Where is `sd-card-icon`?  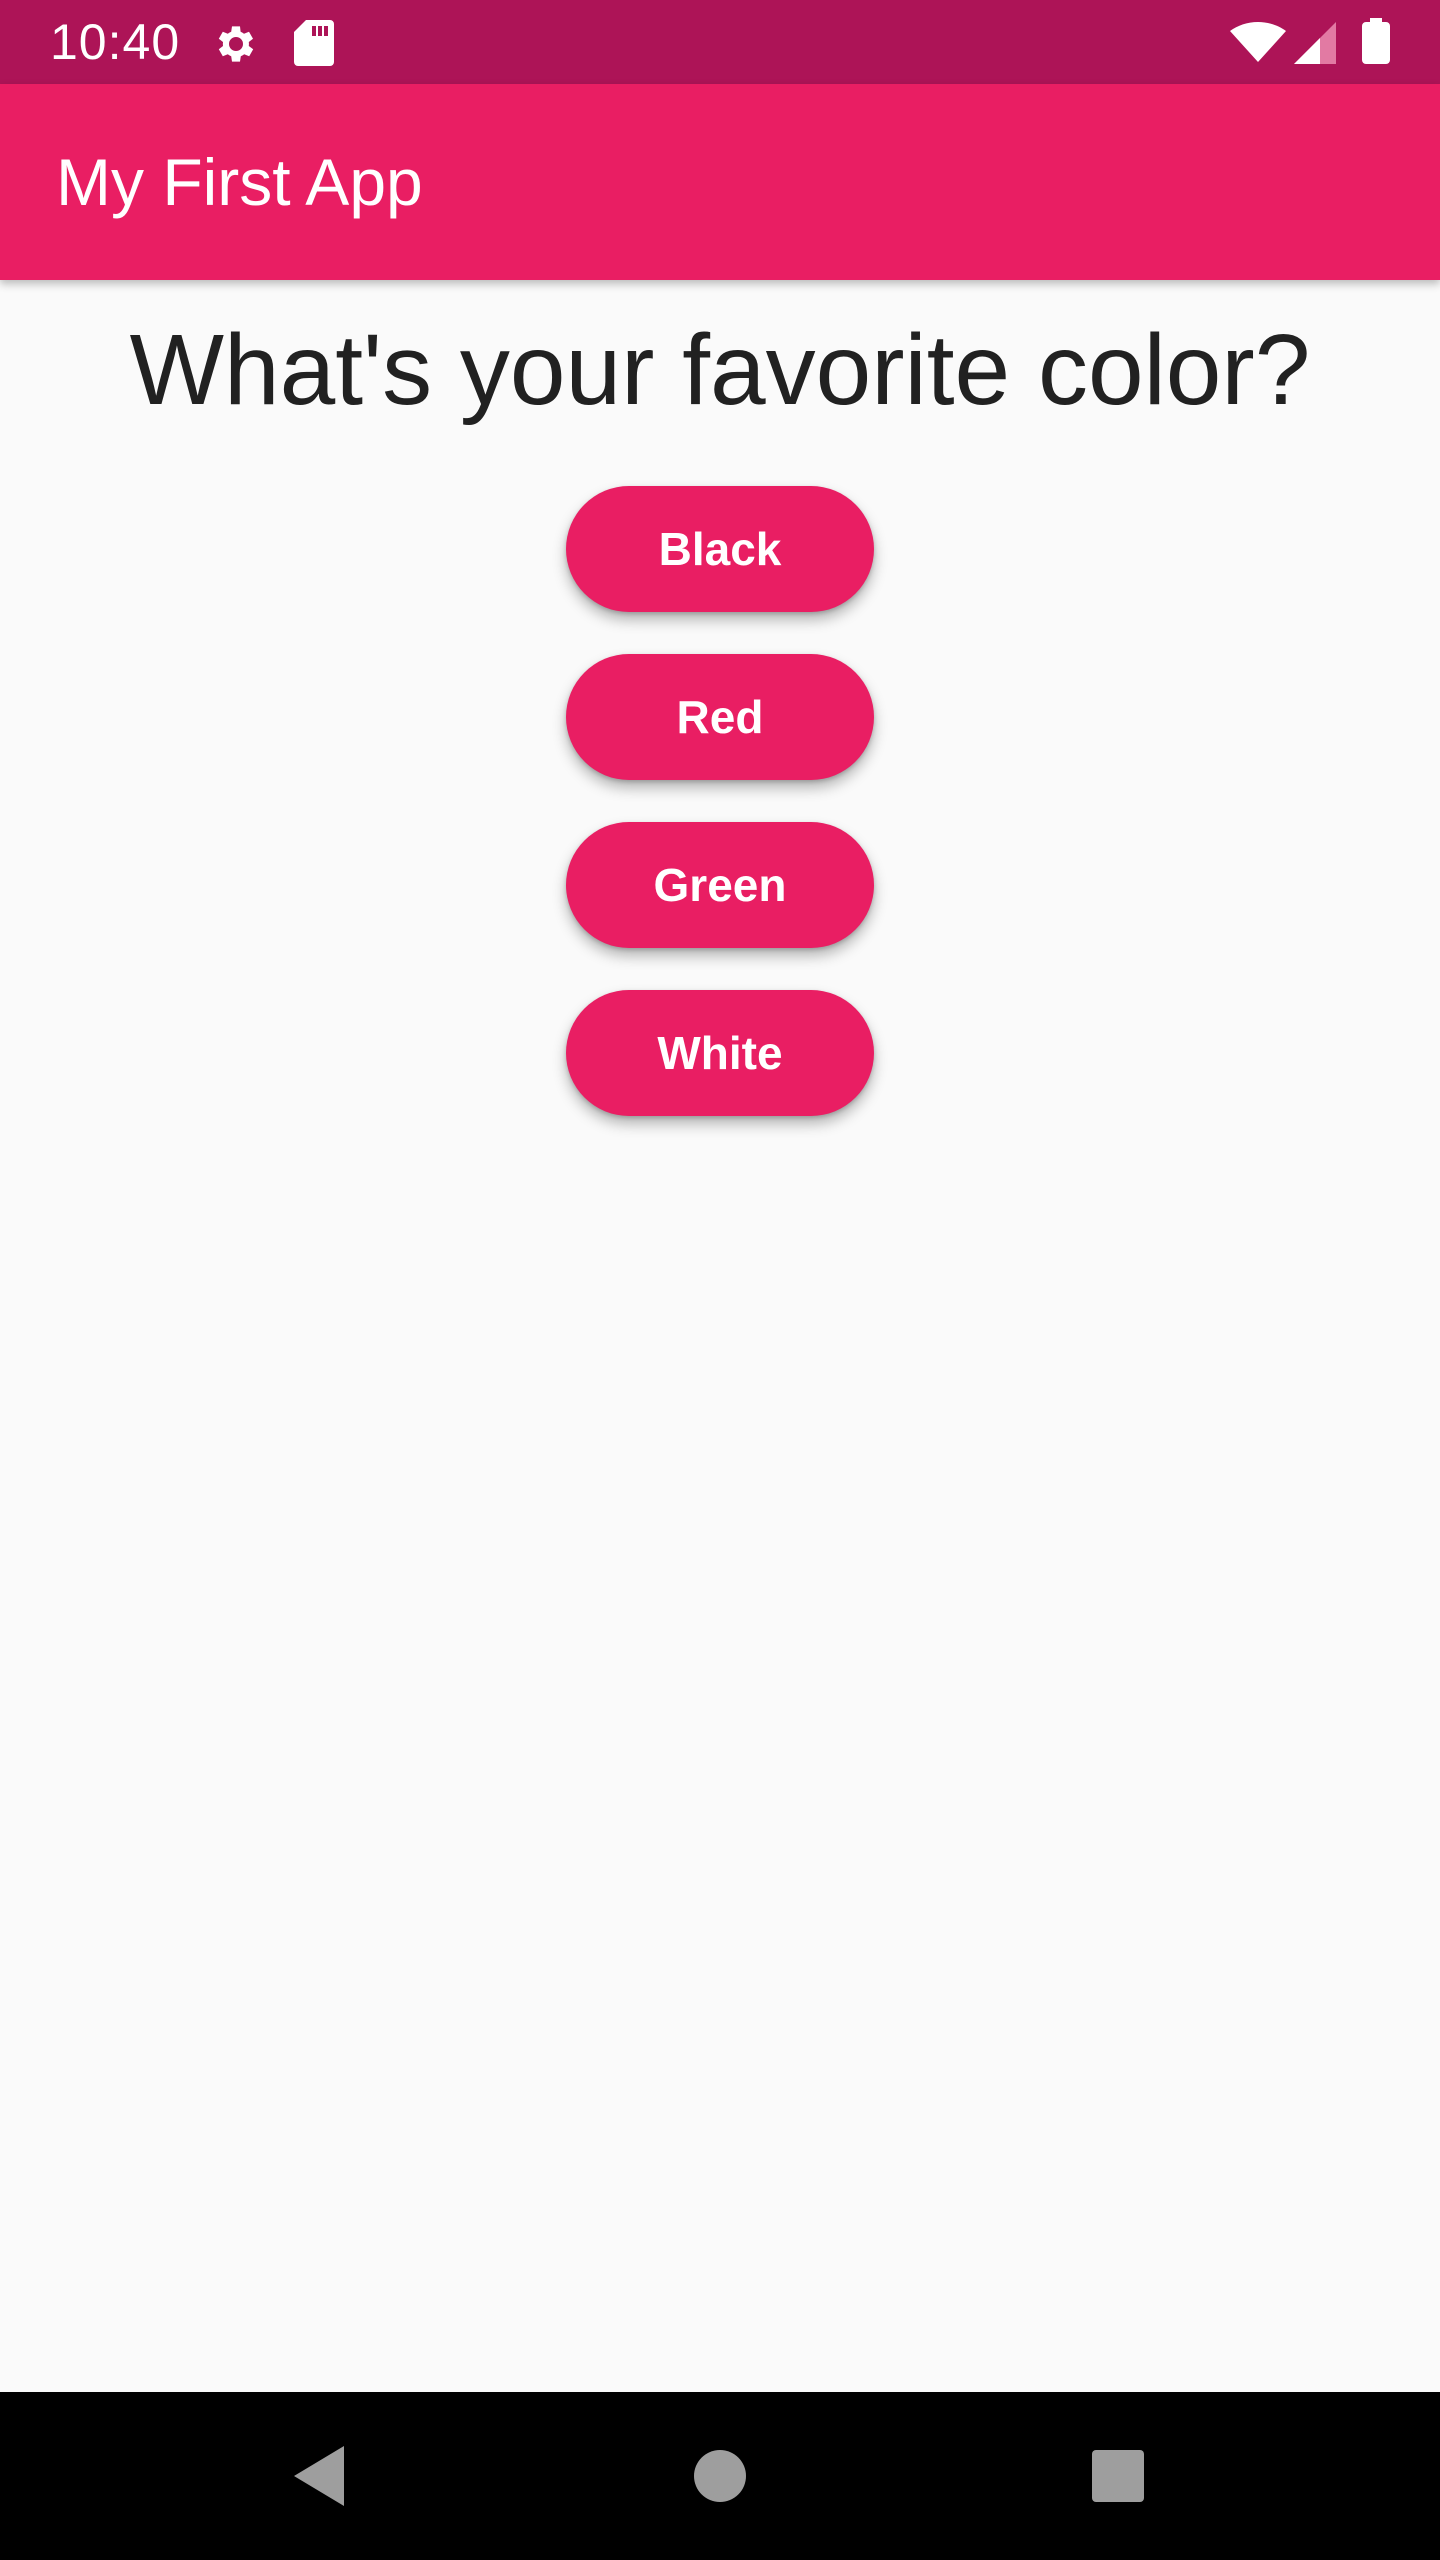 sd-card-icon is located at coordinates (314, 43).